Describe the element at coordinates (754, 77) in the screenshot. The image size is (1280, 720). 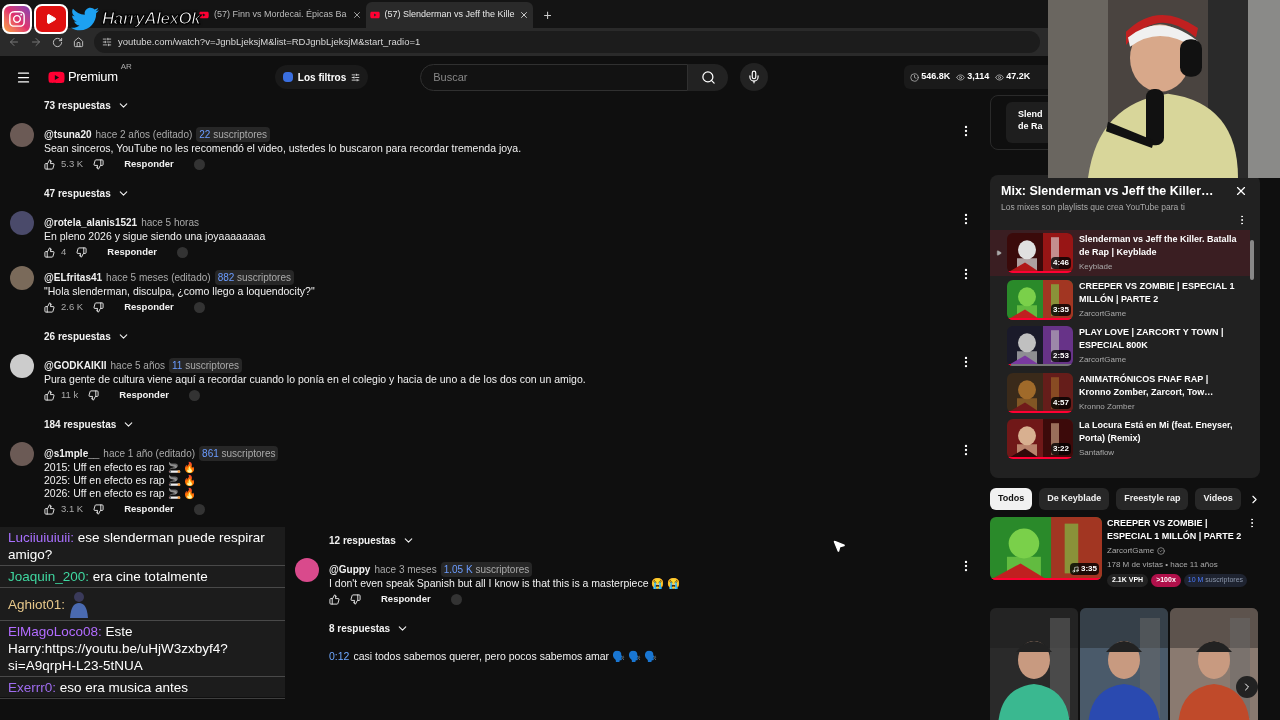
I see `voice-search-button` at that location.